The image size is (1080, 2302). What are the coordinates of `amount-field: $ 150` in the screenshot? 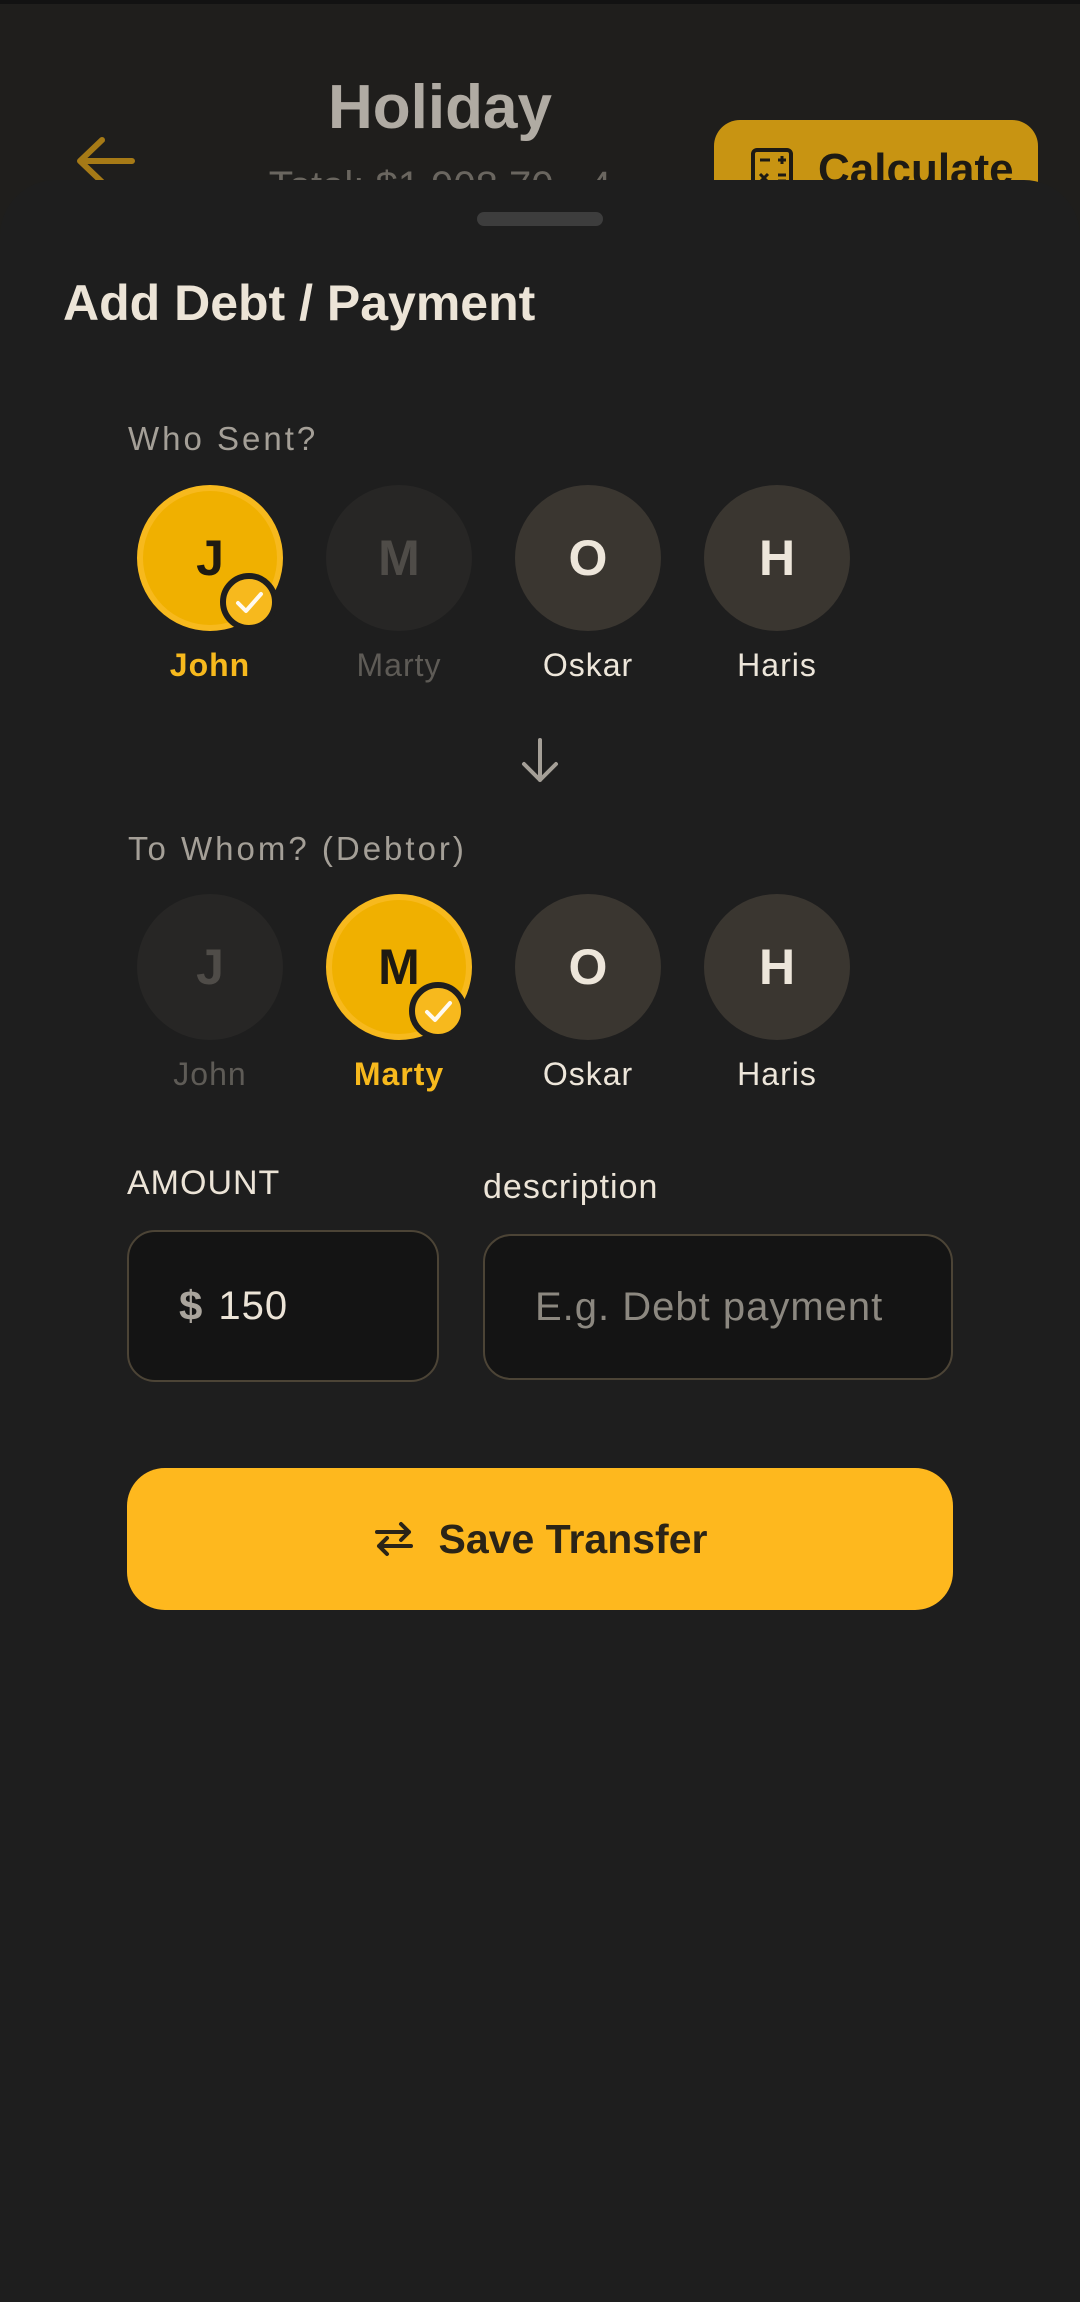 It's located at (283, 1306).